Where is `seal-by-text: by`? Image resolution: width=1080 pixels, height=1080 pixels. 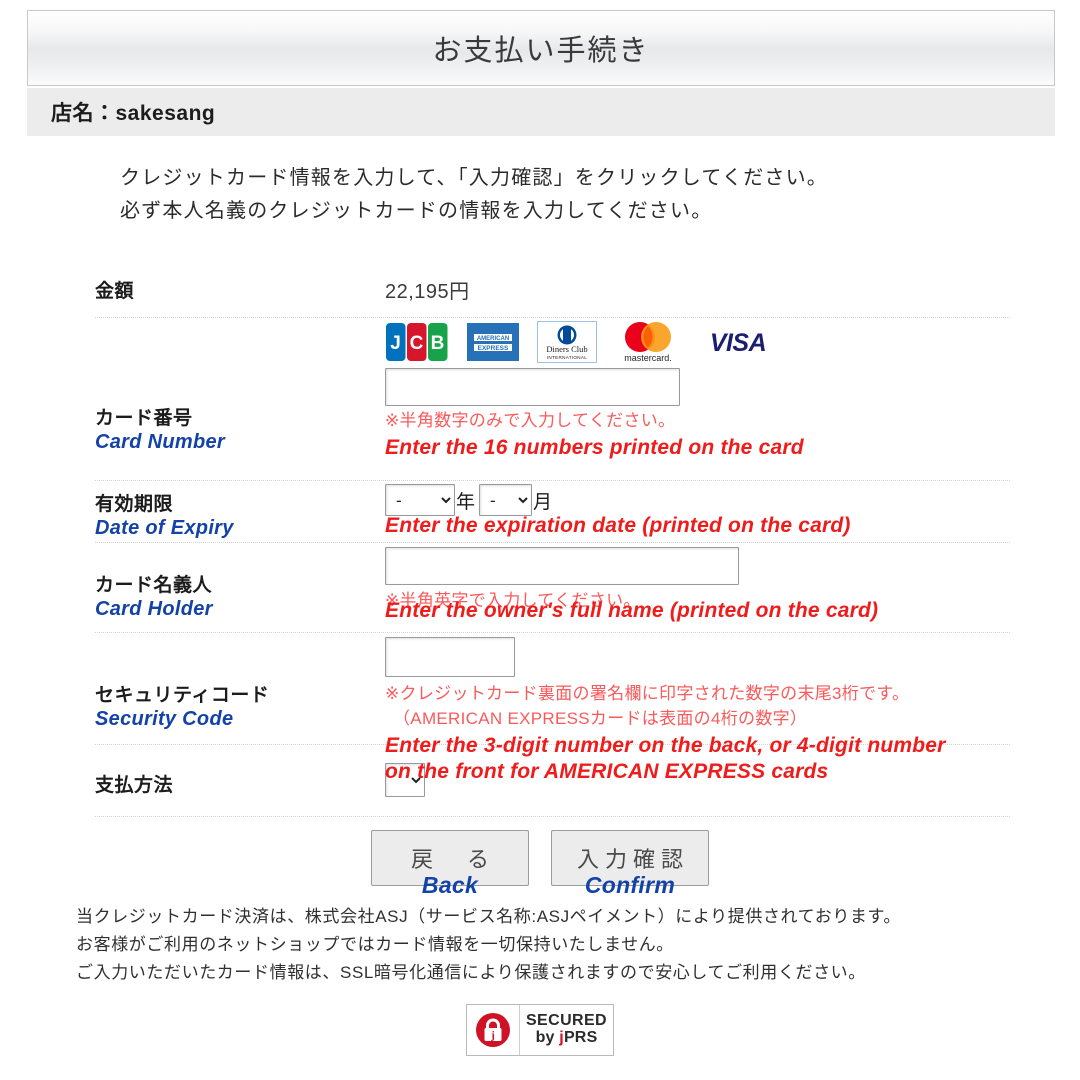 seal-by-text: by is located at coordinates (547, 1037).